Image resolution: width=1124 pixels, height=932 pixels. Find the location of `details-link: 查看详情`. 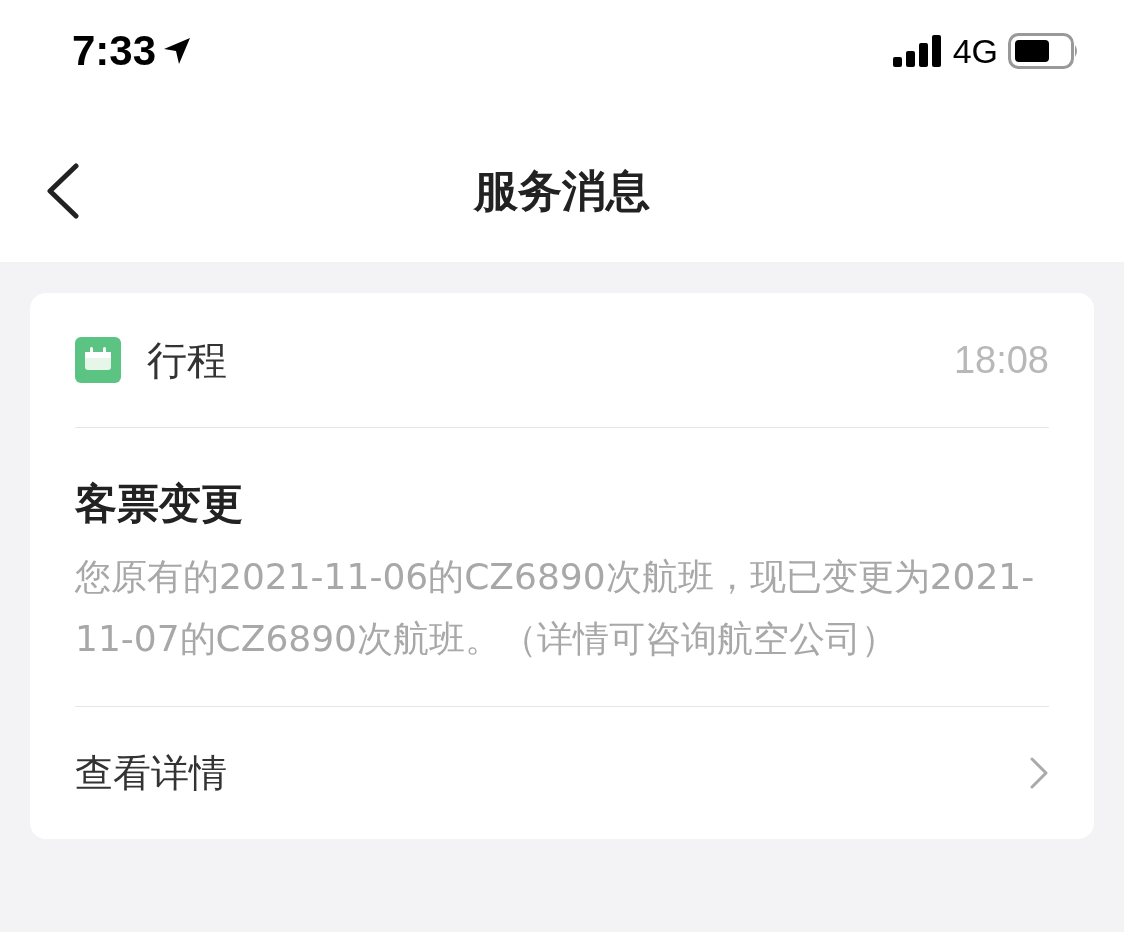

details-link: 查看详情 is located at coordinates (562, 773).